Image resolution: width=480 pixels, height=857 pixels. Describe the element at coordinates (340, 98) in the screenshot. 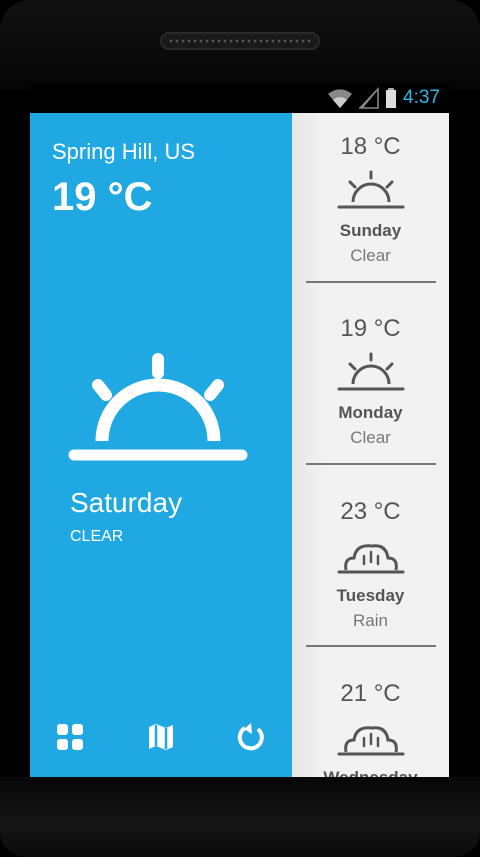

I see `wifi-icon` at that location.